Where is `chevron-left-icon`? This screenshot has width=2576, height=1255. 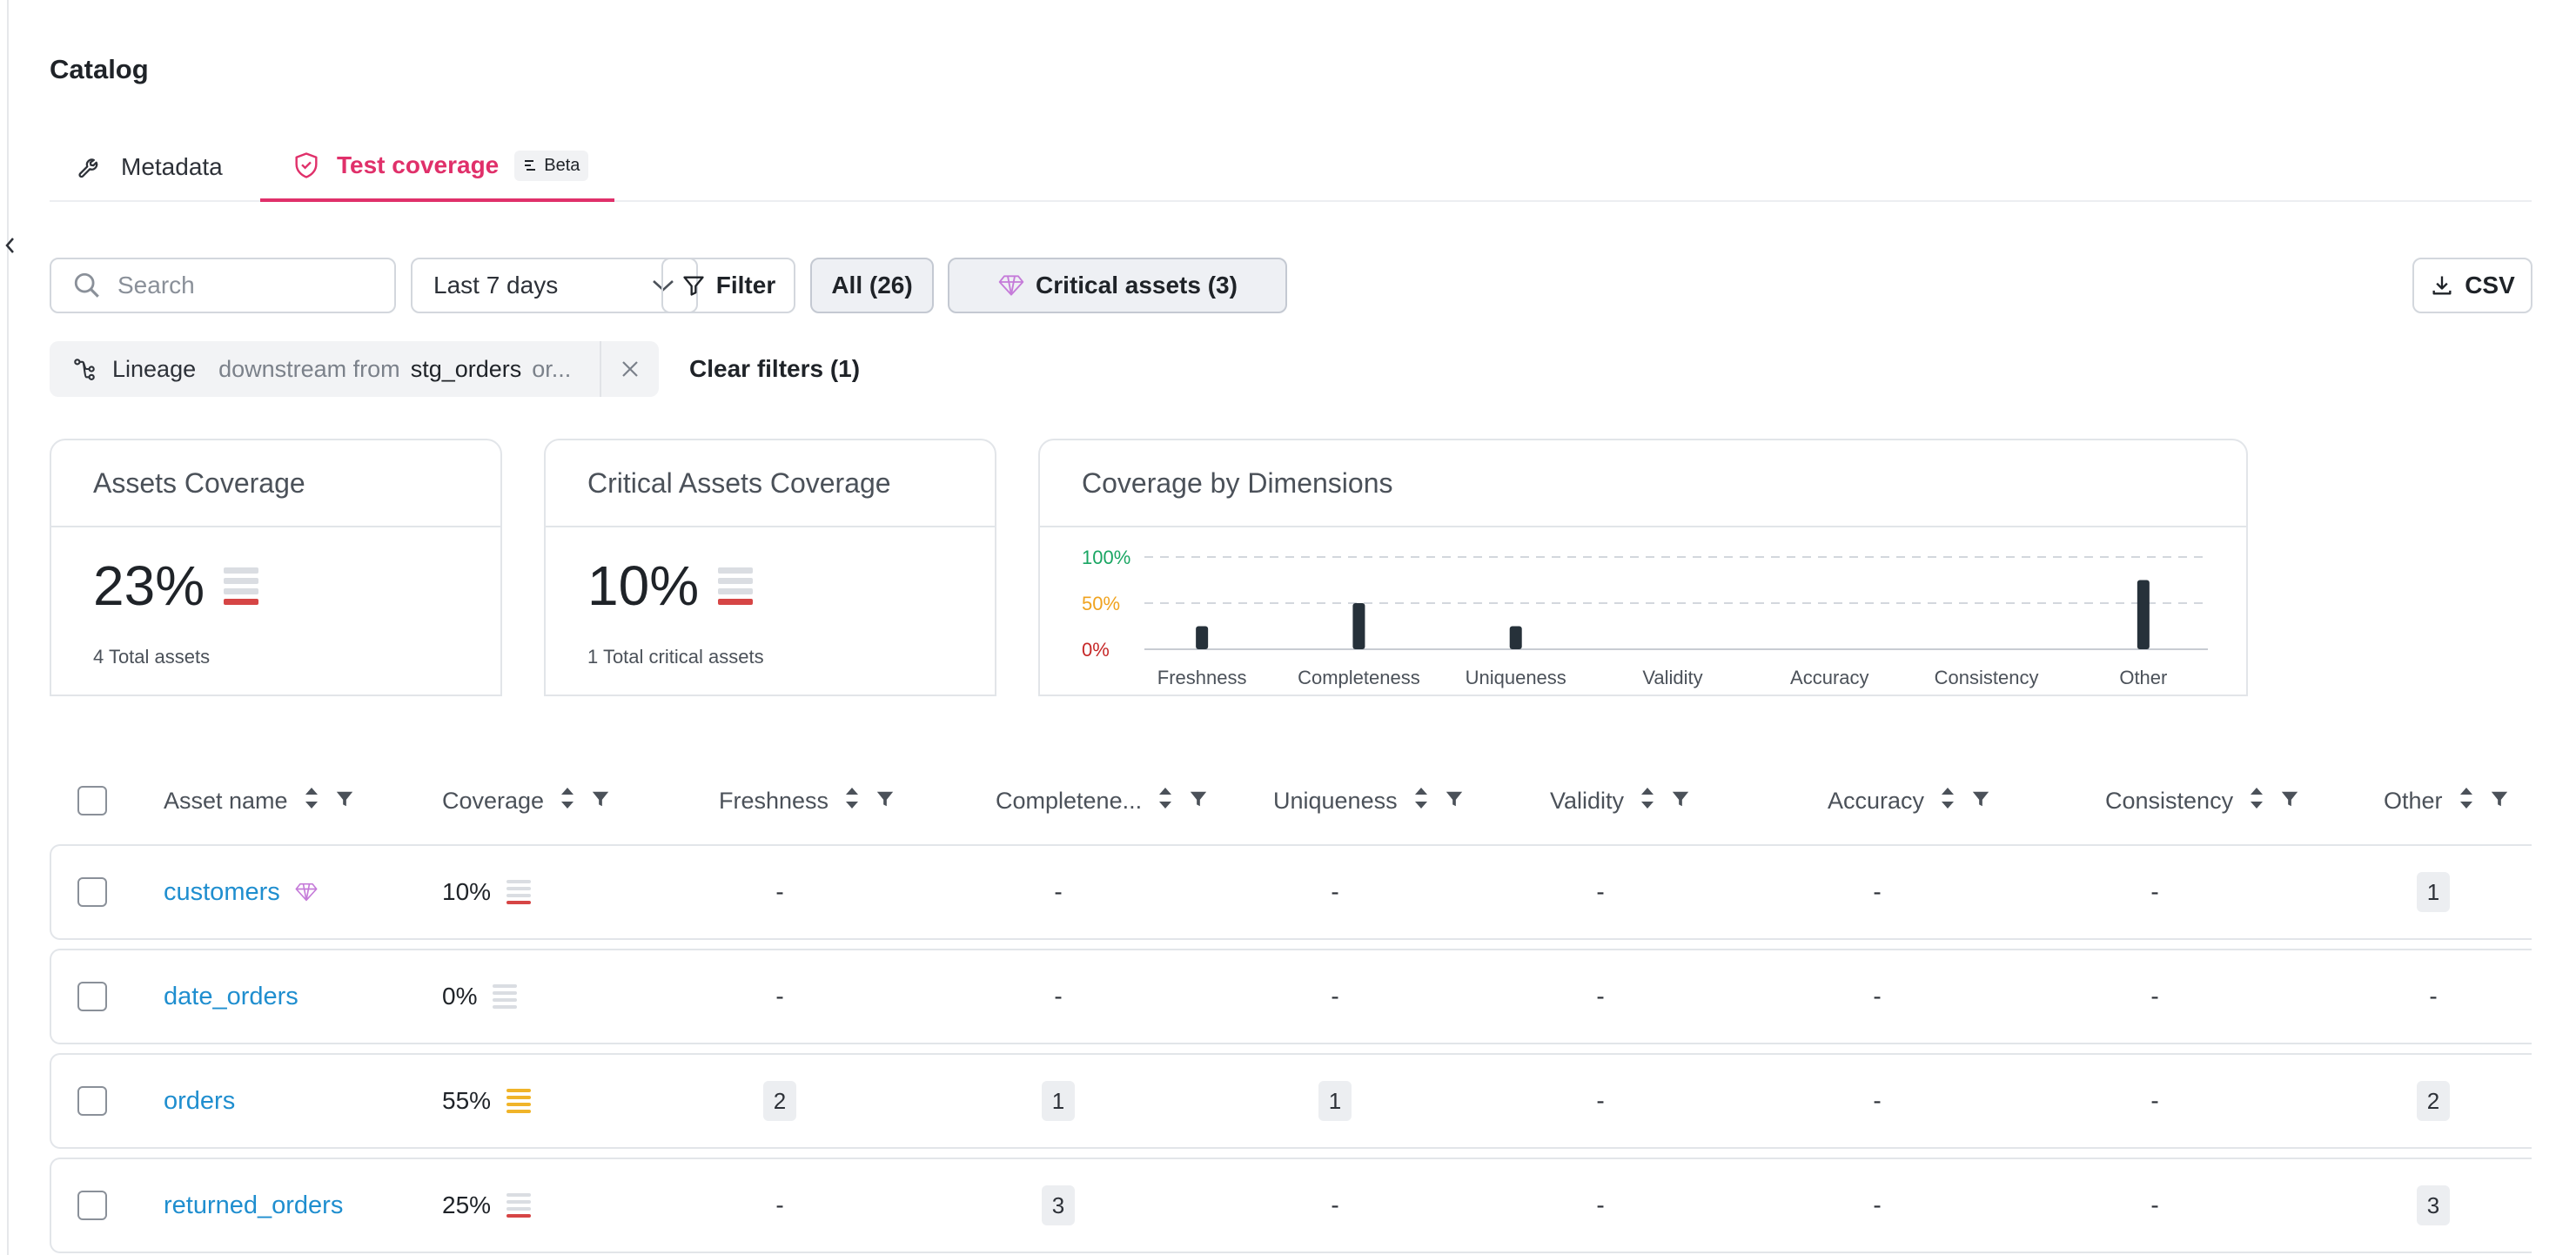
chevron-left-icon is located at coordinates (9, 245).